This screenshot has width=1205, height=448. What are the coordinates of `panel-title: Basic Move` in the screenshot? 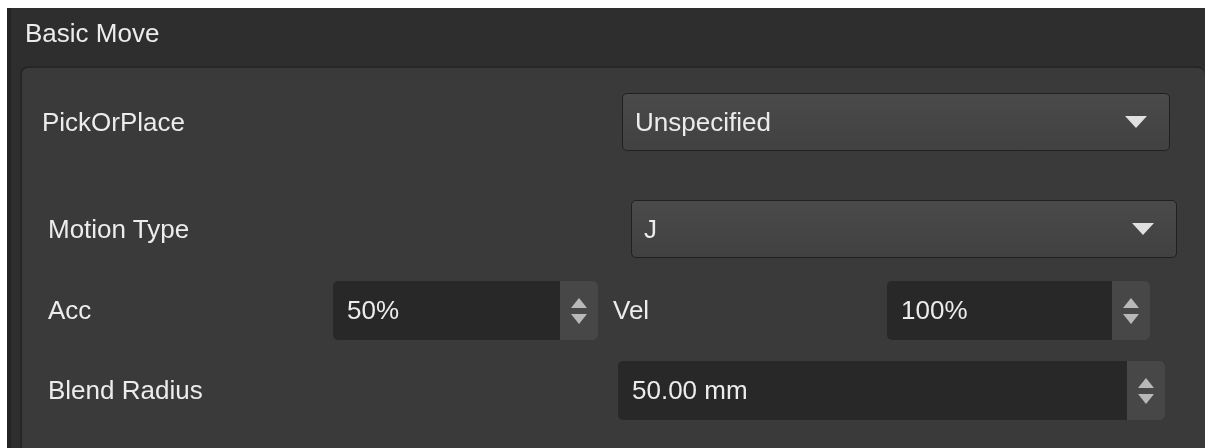 It's located at (92, 33).